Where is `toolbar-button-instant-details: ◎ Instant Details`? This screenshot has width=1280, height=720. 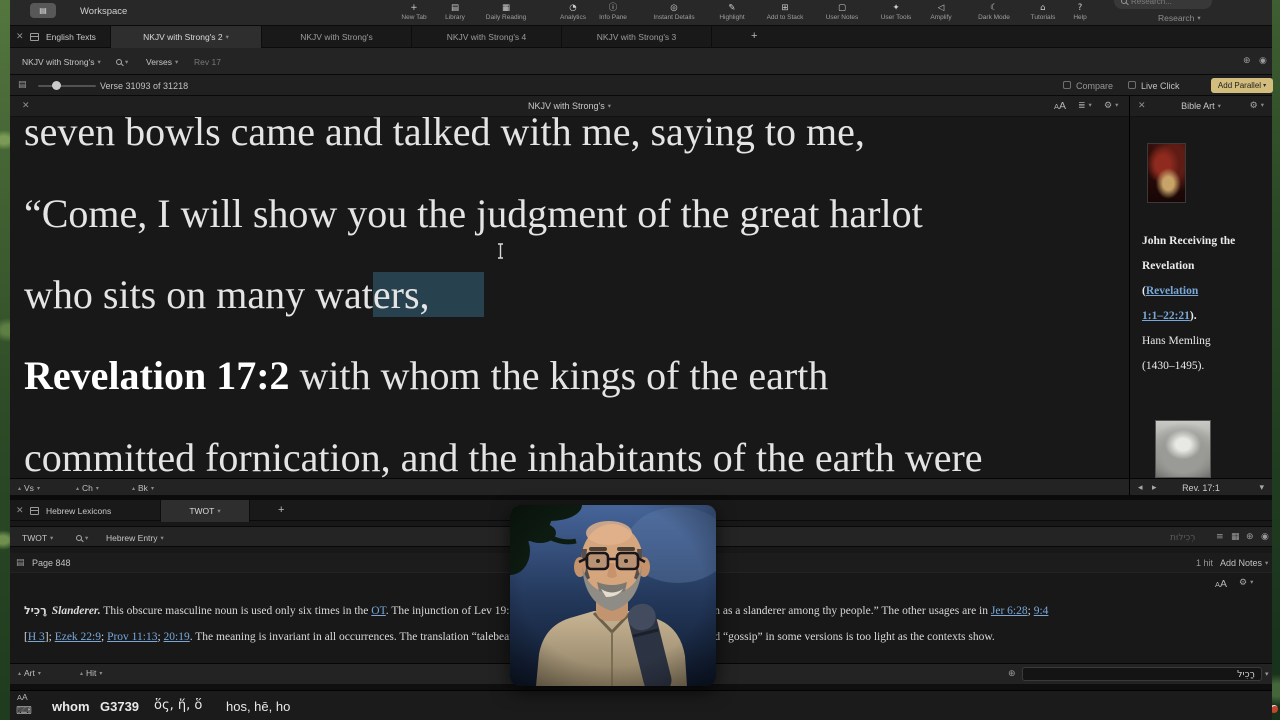 toolbar-button-instant-details: ◎ Instant Details is located at coordinates (673, 12).